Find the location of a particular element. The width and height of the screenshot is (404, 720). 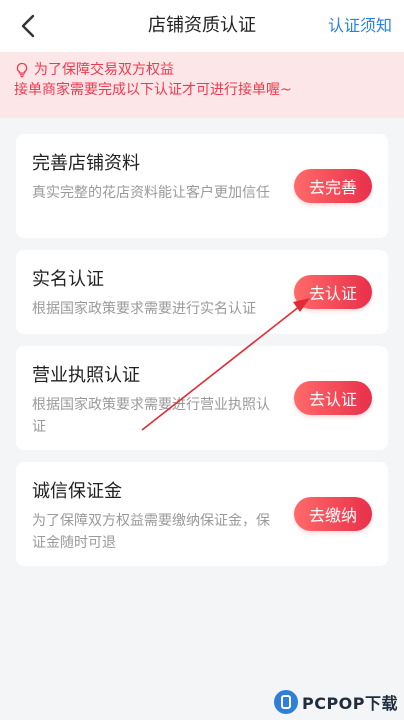

card-business-license: 营业执照认证 根据国家政策要求需要进行营业执照认证 去认证 is located at coordinates (202, 398).